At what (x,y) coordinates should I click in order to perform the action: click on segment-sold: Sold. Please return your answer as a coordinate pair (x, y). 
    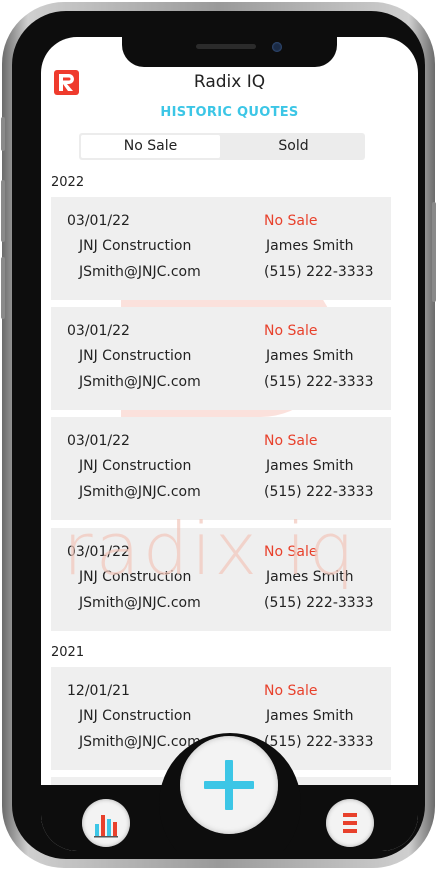
    Looking at the image, I should click on (293, 146).